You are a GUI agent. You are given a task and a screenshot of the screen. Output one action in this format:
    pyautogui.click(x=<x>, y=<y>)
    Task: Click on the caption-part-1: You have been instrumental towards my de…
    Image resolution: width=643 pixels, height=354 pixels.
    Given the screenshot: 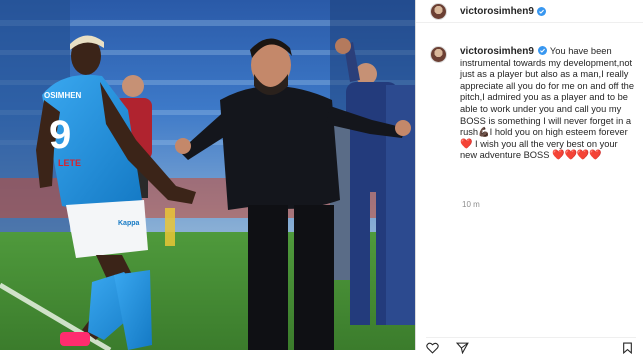 What is the action you would take?
    pyautogui.click(x=547, y=92)
    